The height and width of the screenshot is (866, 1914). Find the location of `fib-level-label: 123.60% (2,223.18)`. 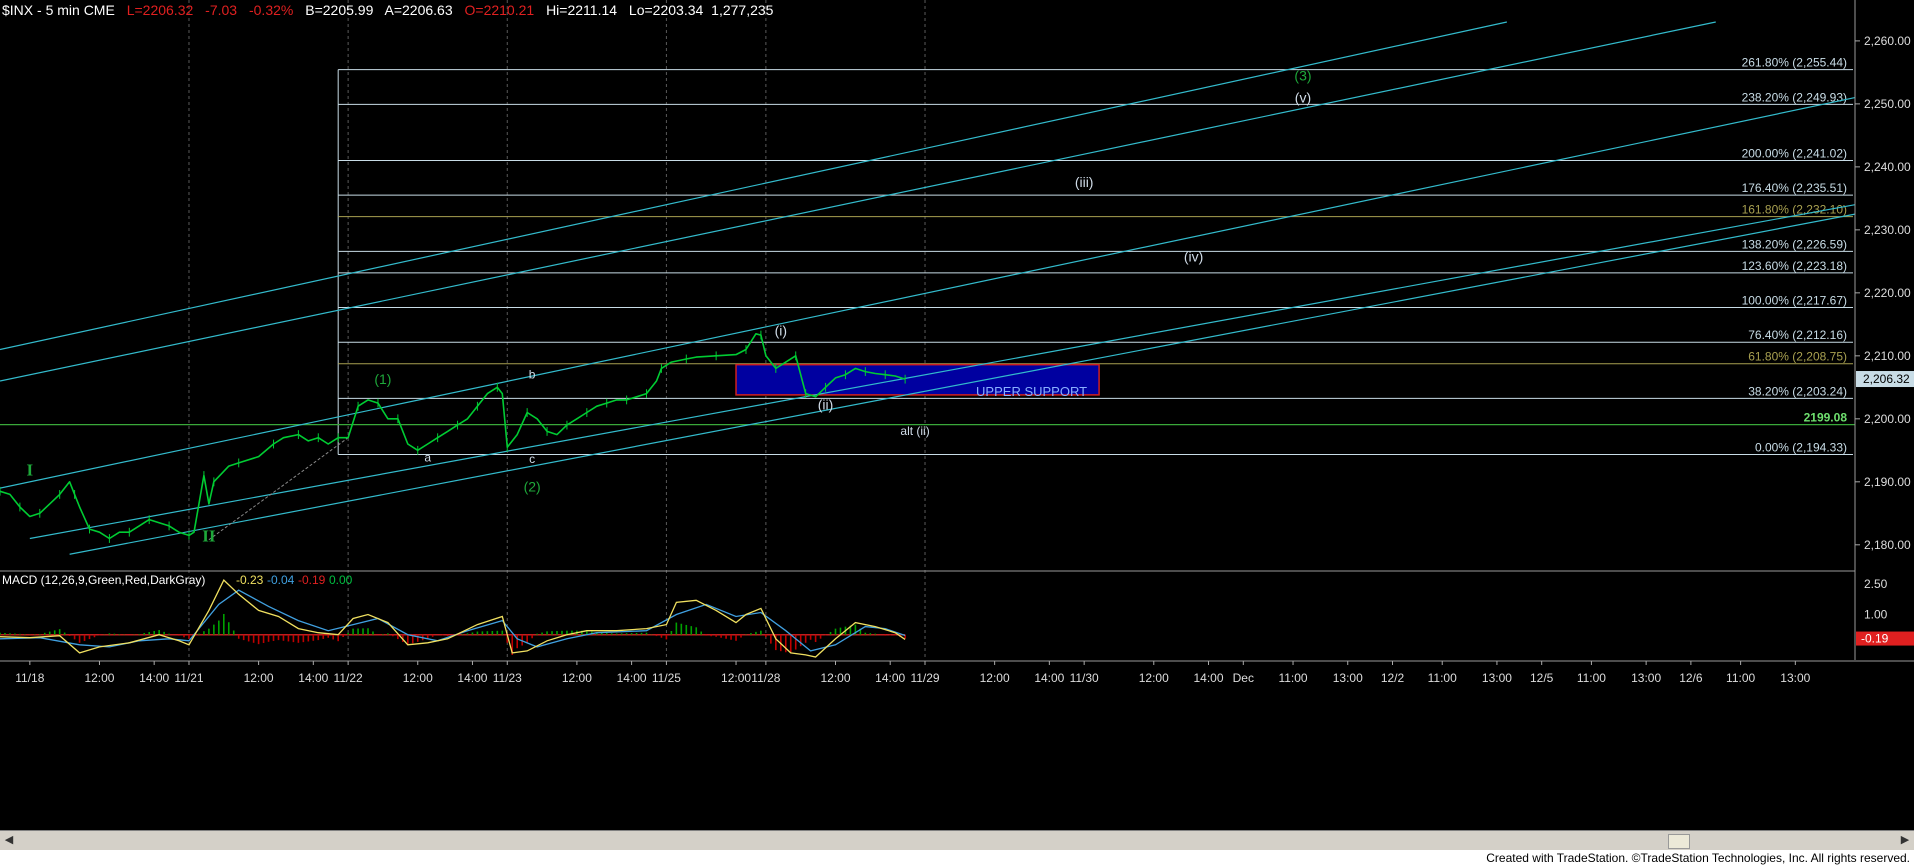

fib-level-label: 123.60% (2,223.18) is located at coordinates (1794, 266).